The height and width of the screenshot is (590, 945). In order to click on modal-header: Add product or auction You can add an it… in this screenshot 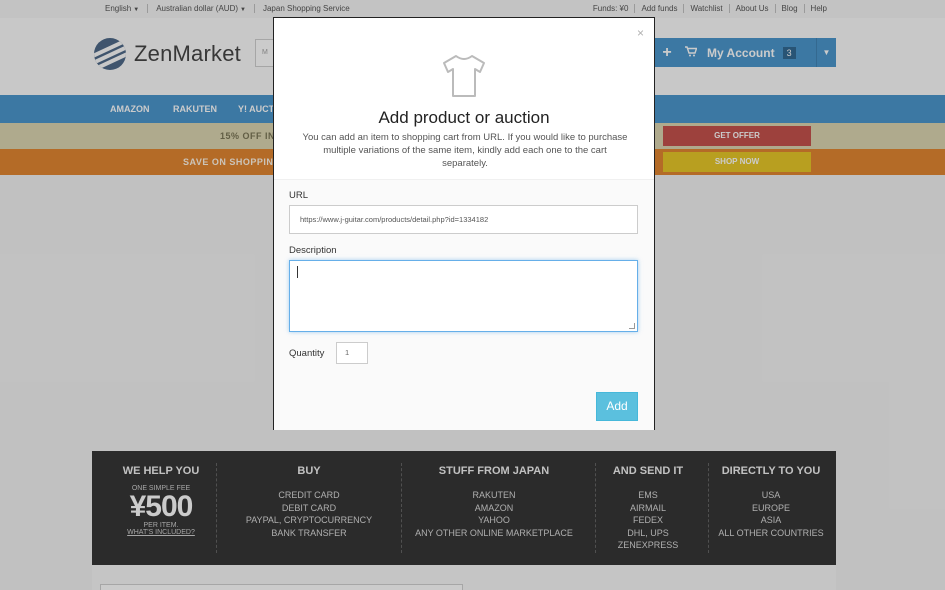, I will do `click(464, 98)`.